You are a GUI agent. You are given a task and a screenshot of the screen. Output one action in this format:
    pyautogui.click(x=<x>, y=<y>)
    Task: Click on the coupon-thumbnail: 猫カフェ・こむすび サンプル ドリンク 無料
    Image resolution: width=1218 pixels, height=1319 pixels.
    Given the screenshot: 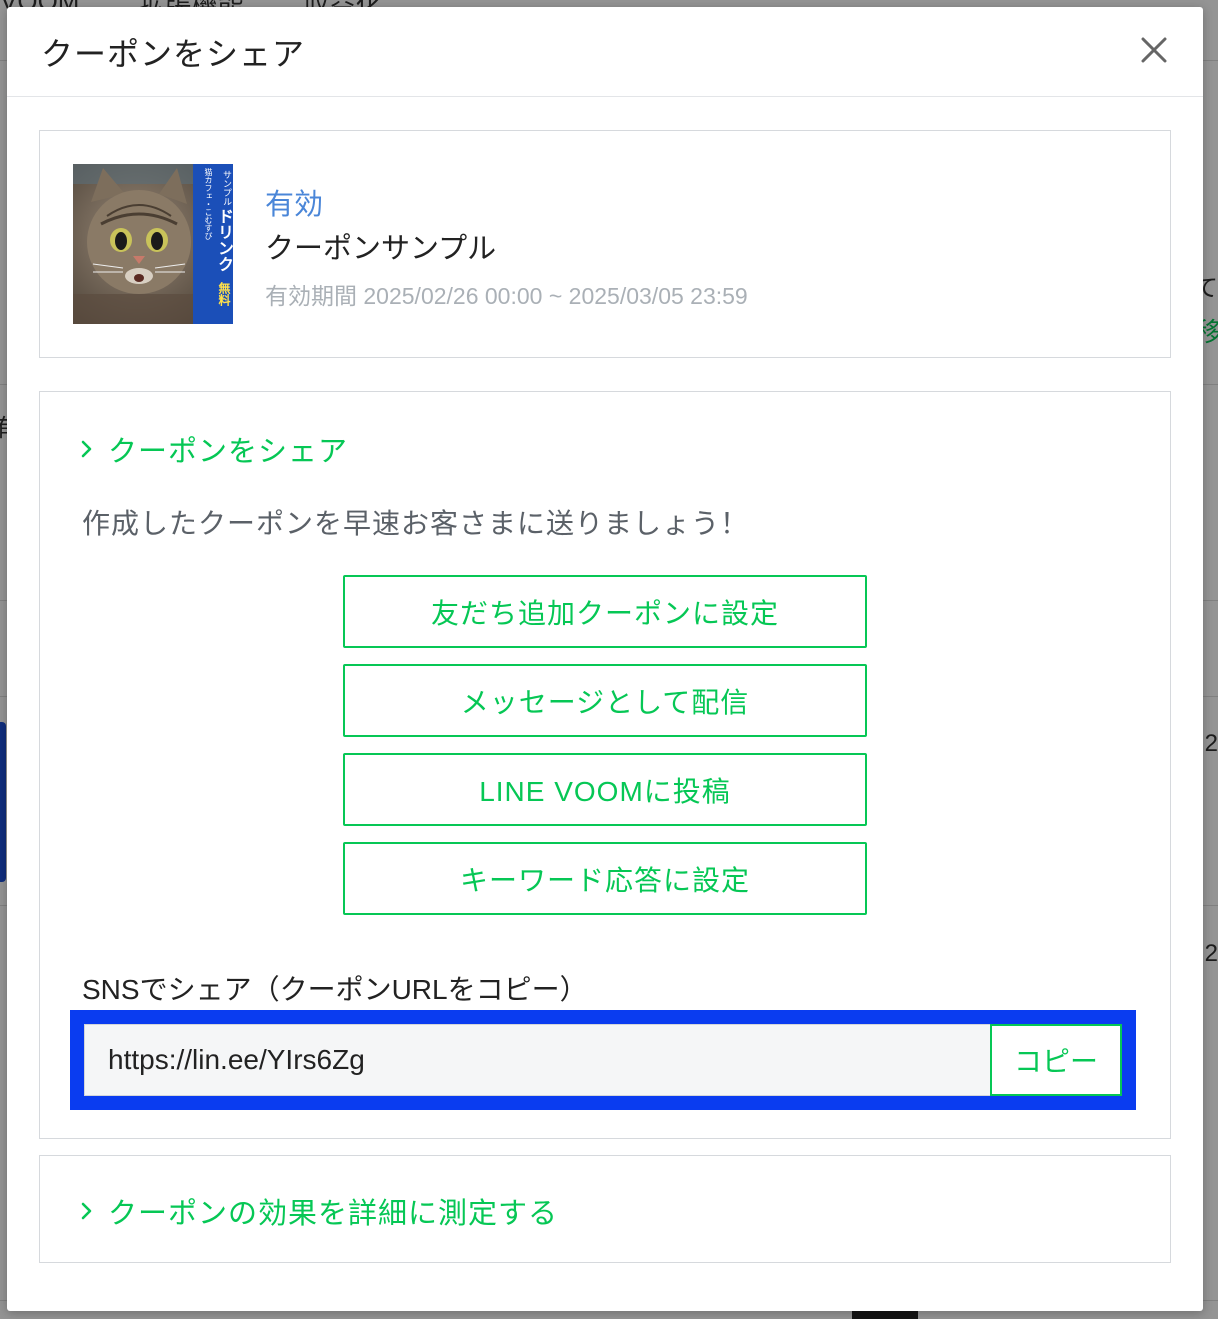 What is the action you would take?
    pyautogui.click(x=153, y=244)
    